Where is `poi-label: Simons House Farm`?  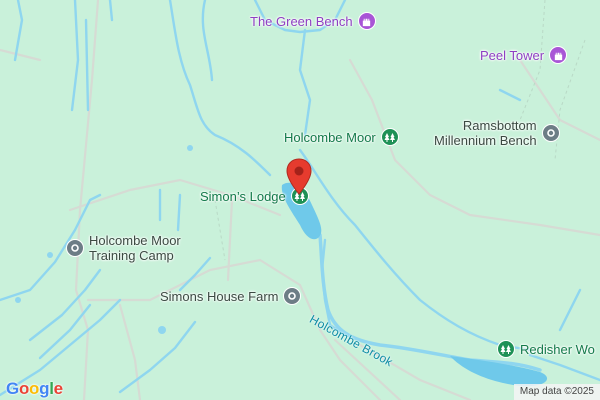 poi-label: Simons House Farm is located at coordinates (219, 296).